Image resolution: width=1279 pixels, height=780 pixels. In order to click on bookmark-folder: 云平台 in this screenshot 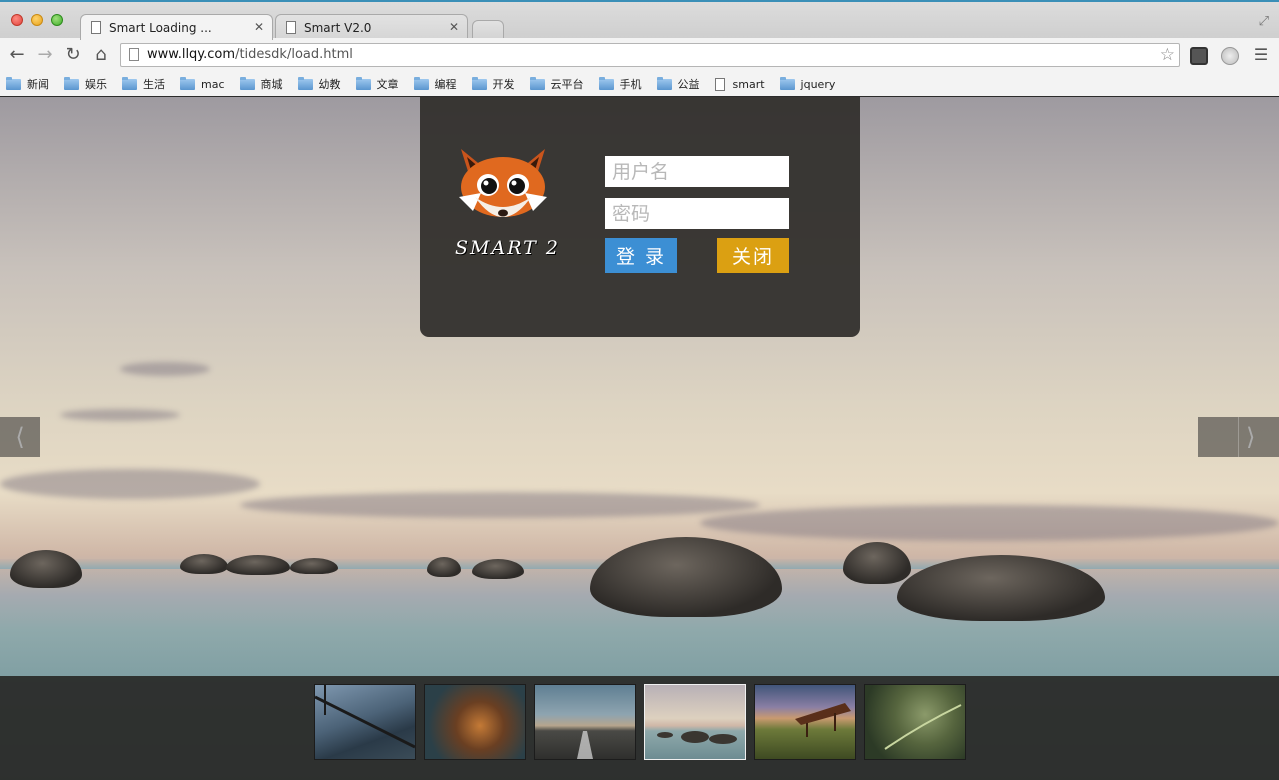, I will do `click(556, 84)`.